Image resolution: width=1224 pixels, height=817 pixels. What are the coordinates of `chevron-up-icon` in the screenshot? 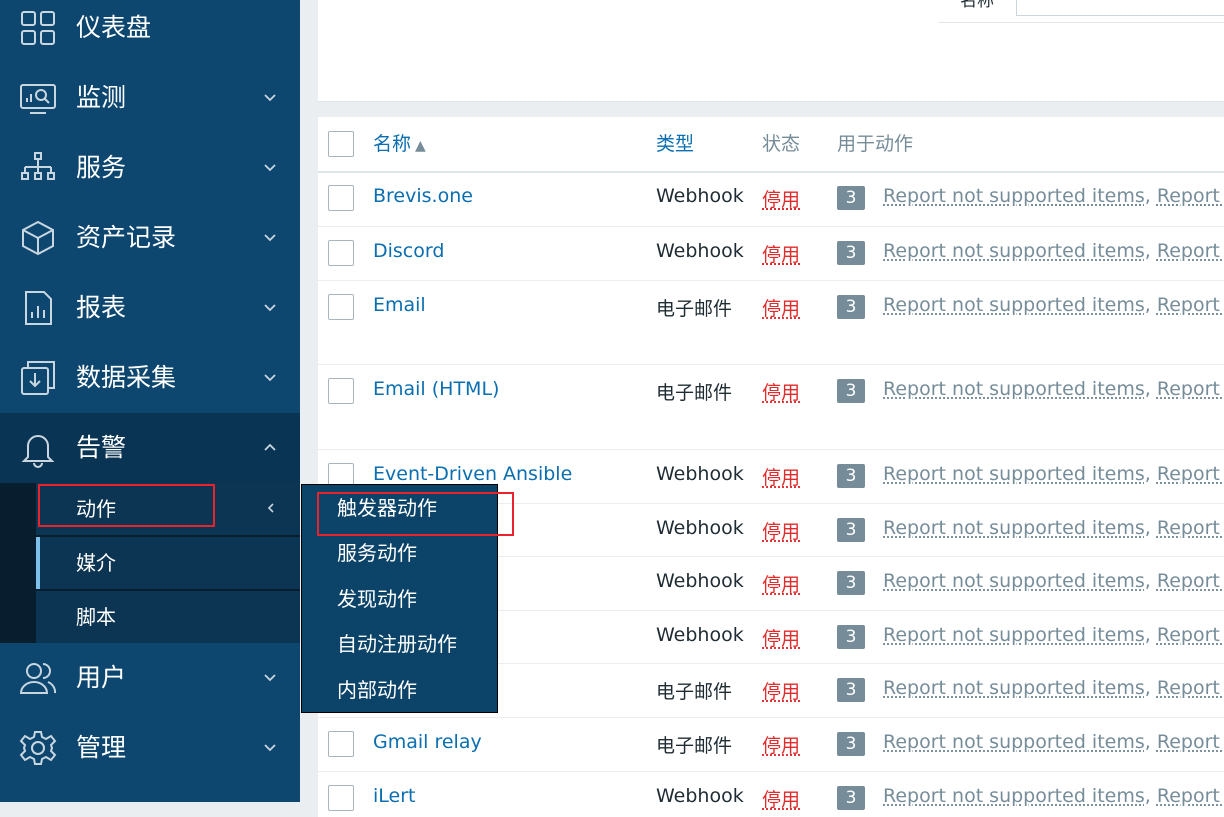 It's located at (270, 447).